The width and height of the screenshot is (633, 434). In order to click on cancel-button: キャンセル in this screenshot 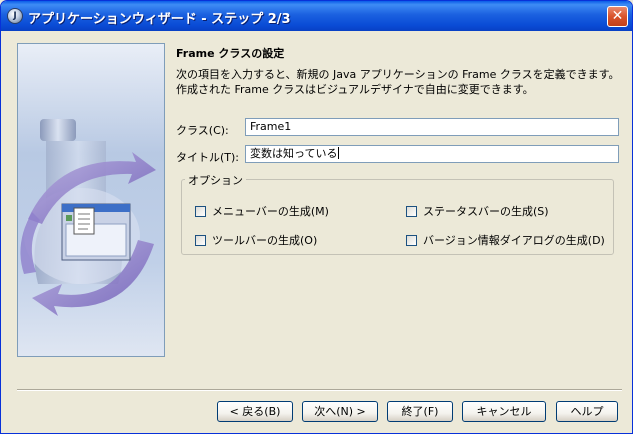, I will do `click(504, 411)`.